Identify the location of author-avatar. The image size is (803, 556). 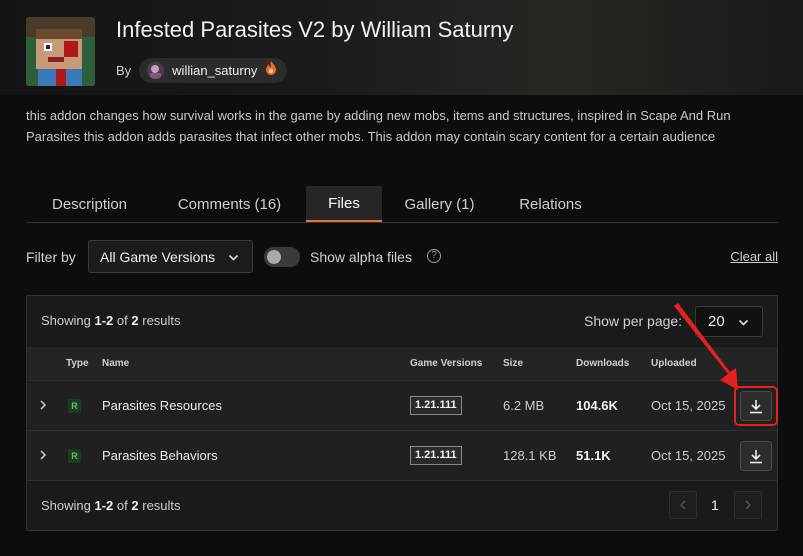
(156, 70).